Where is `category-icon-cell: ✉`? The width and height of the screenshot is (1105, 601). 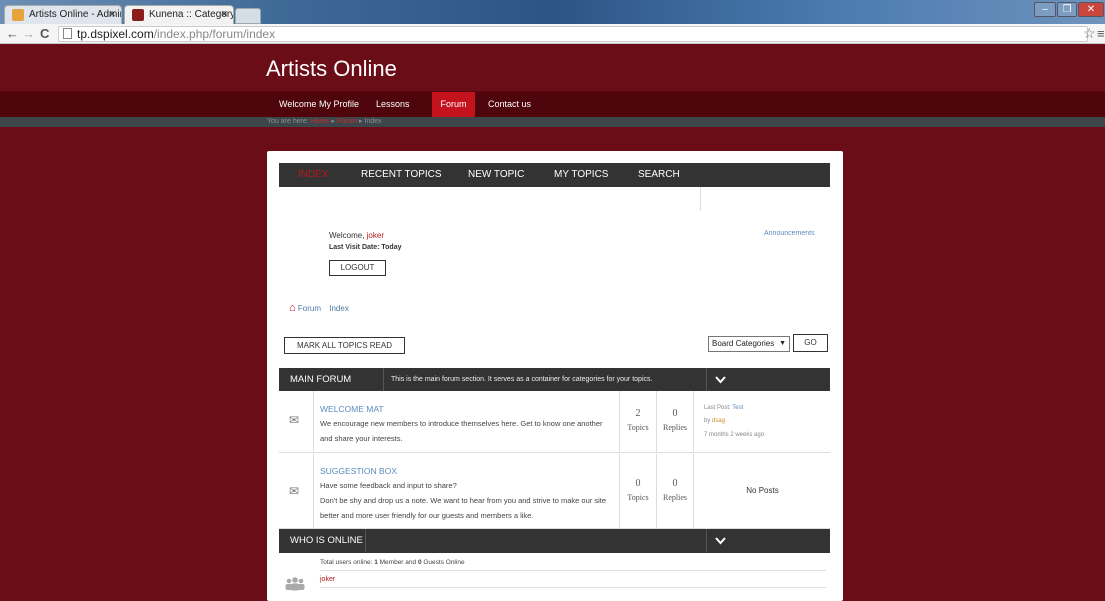 category-icon-cell: ✉ is located at coordinates (296, 421).